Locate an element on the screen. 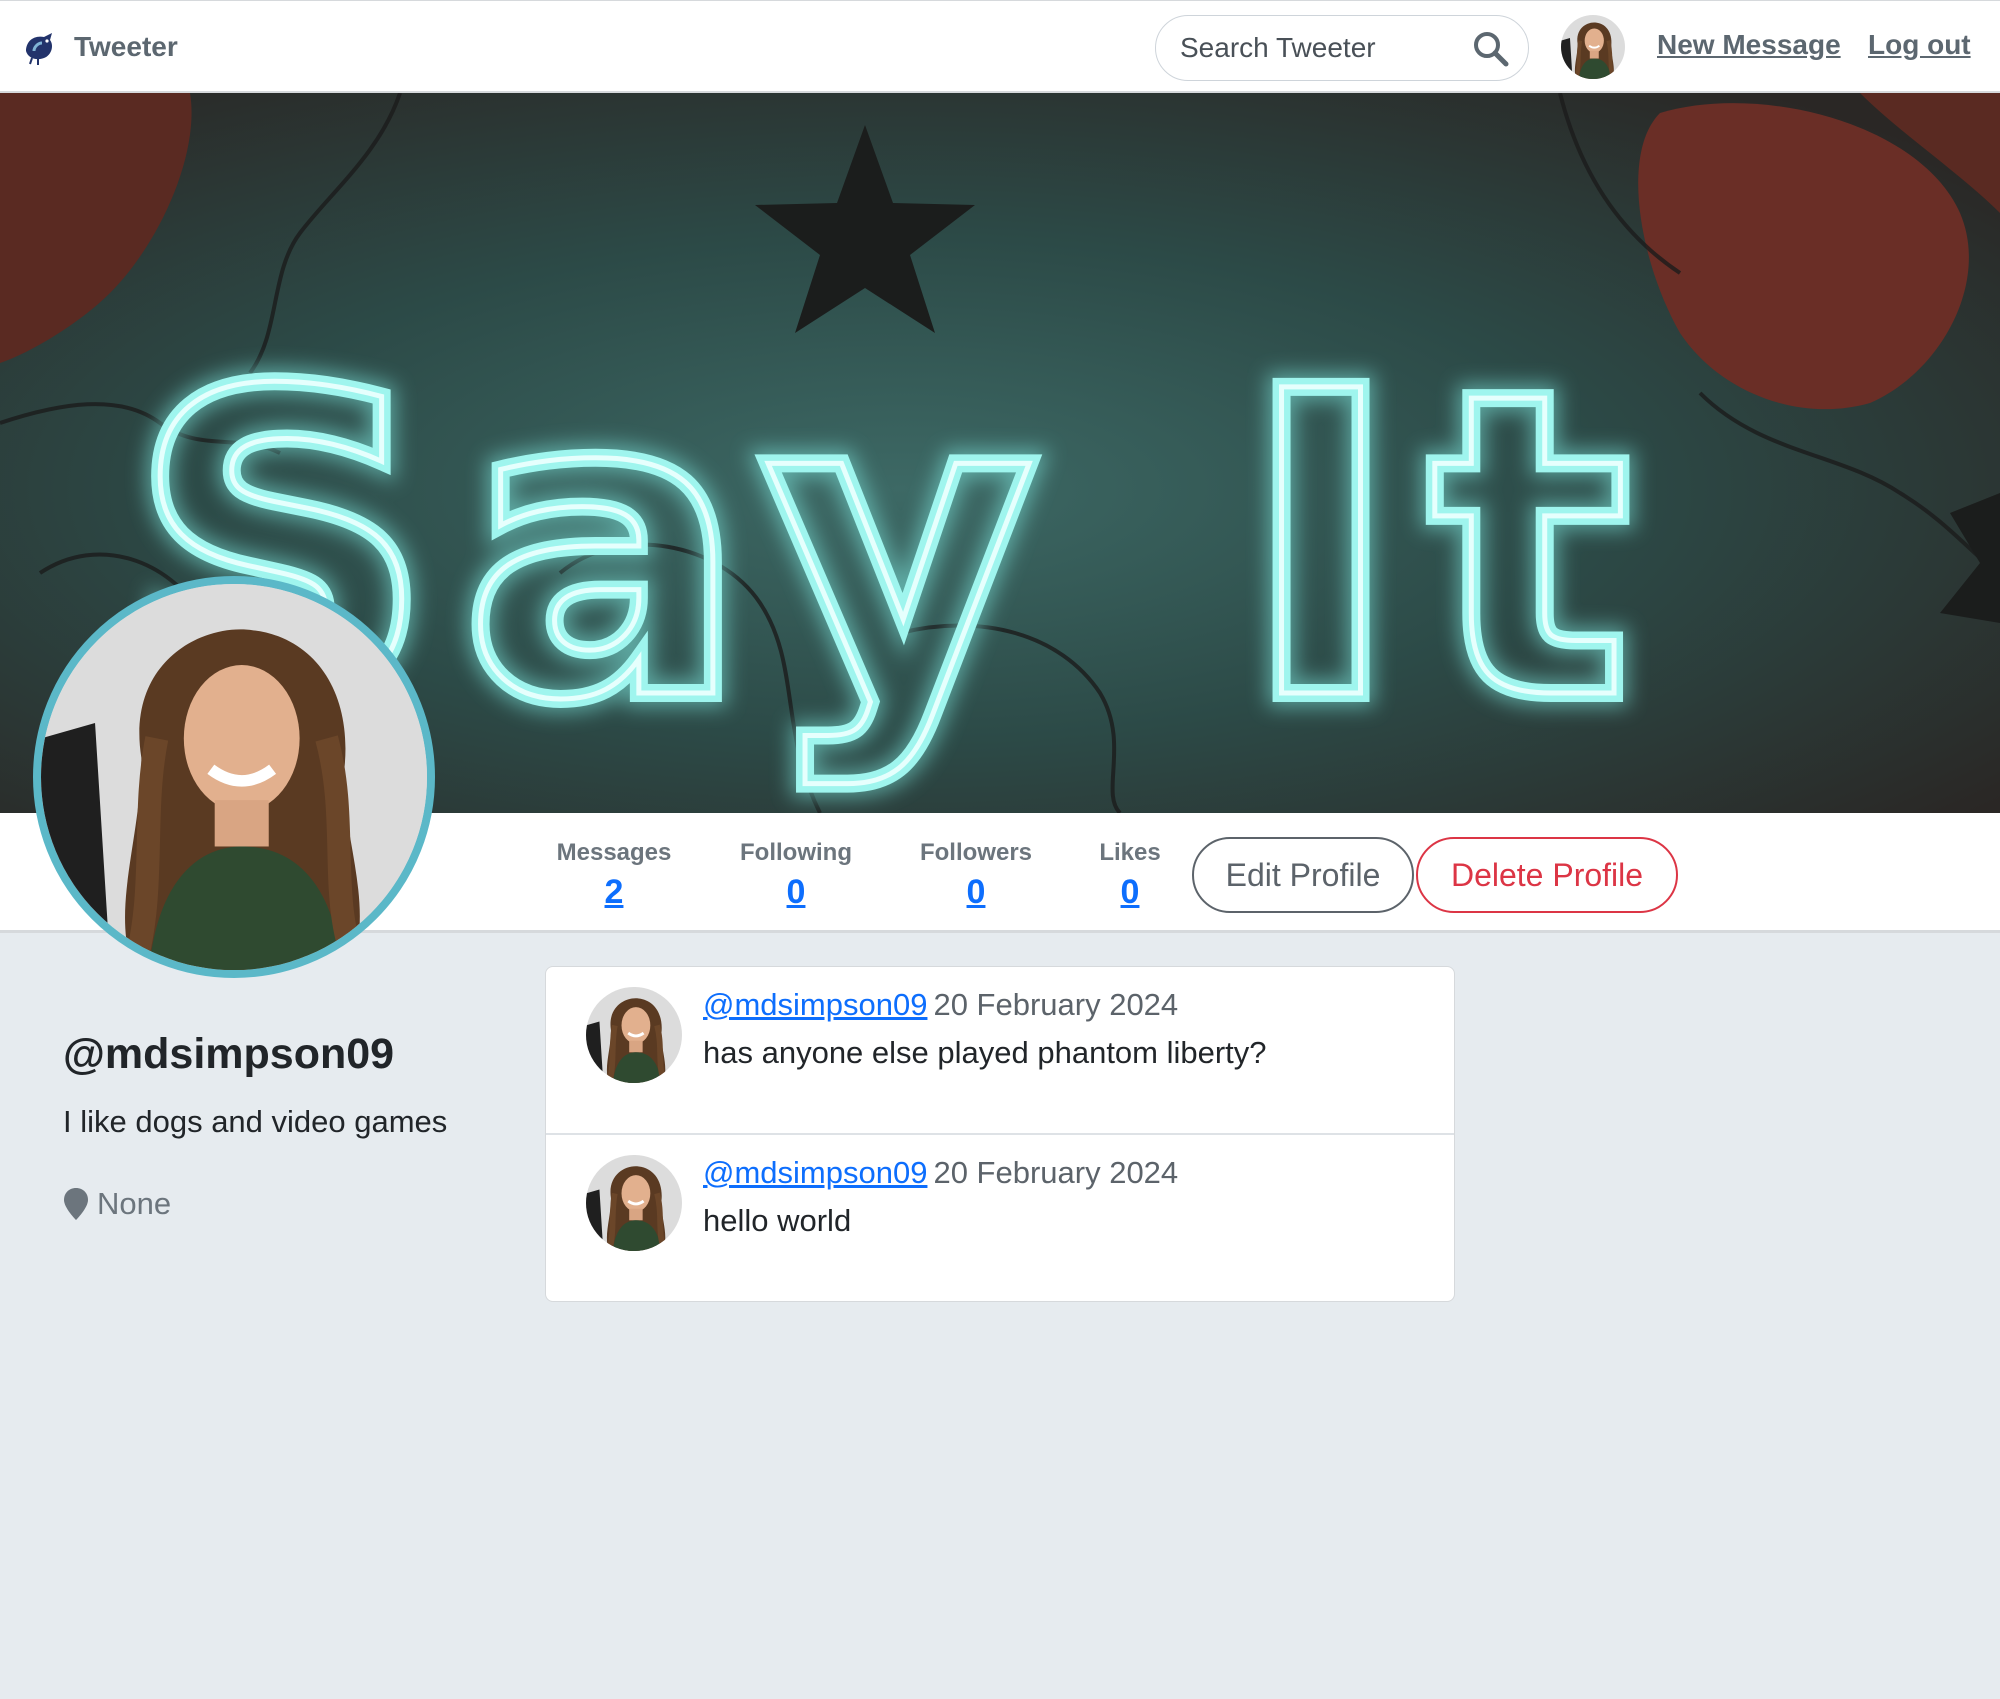 Image resolution: width=2000 pixels, height=1699 pixels. likes-count-link: 0 is located at coordinates (1130, 892).